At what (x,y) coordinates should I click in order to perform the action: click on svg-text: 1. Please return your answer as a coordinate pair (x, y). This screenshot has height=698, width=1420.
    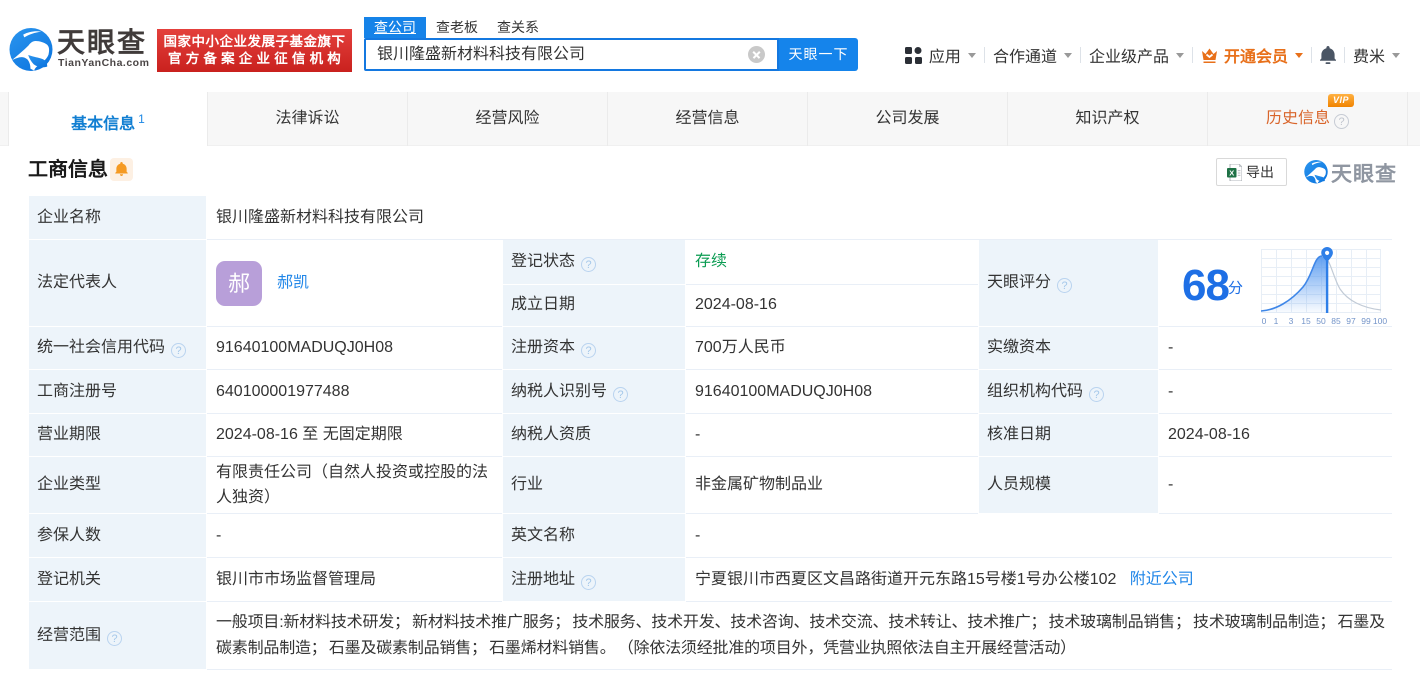
    Looking at the image, I should click on (1276, 321).